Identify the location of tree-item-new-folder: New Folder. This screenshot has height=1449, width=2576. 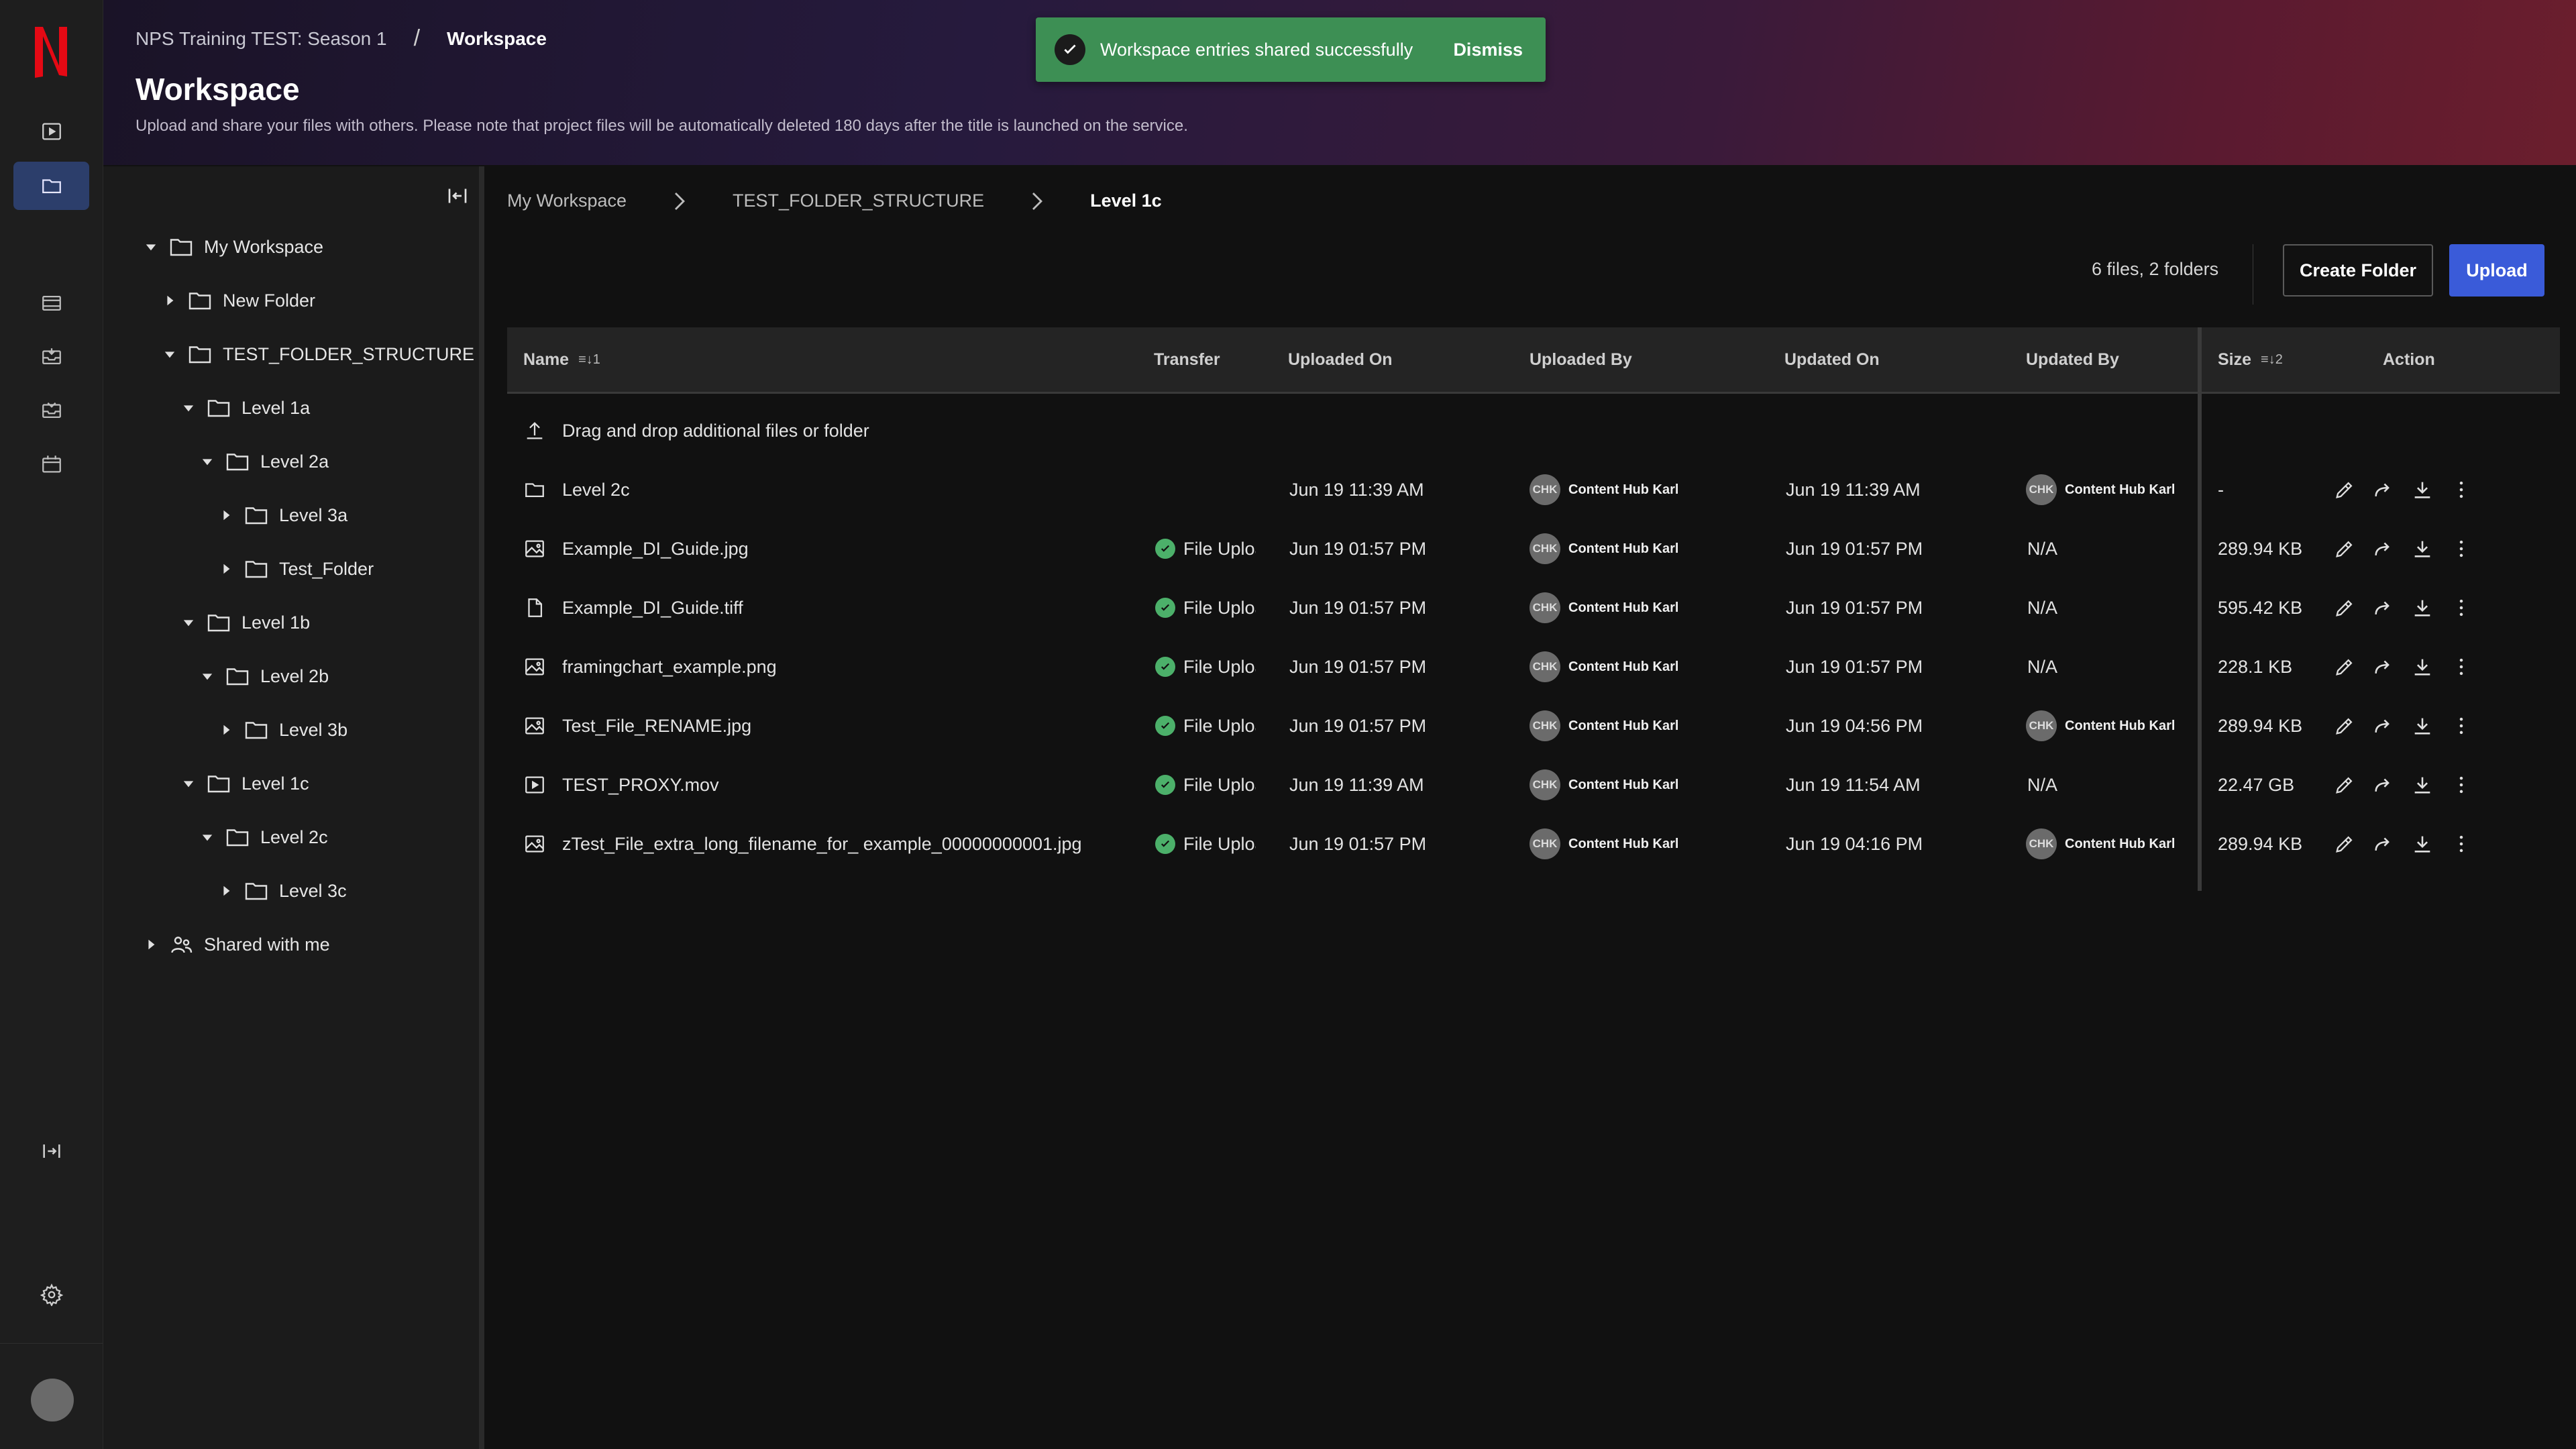
(238, 300).